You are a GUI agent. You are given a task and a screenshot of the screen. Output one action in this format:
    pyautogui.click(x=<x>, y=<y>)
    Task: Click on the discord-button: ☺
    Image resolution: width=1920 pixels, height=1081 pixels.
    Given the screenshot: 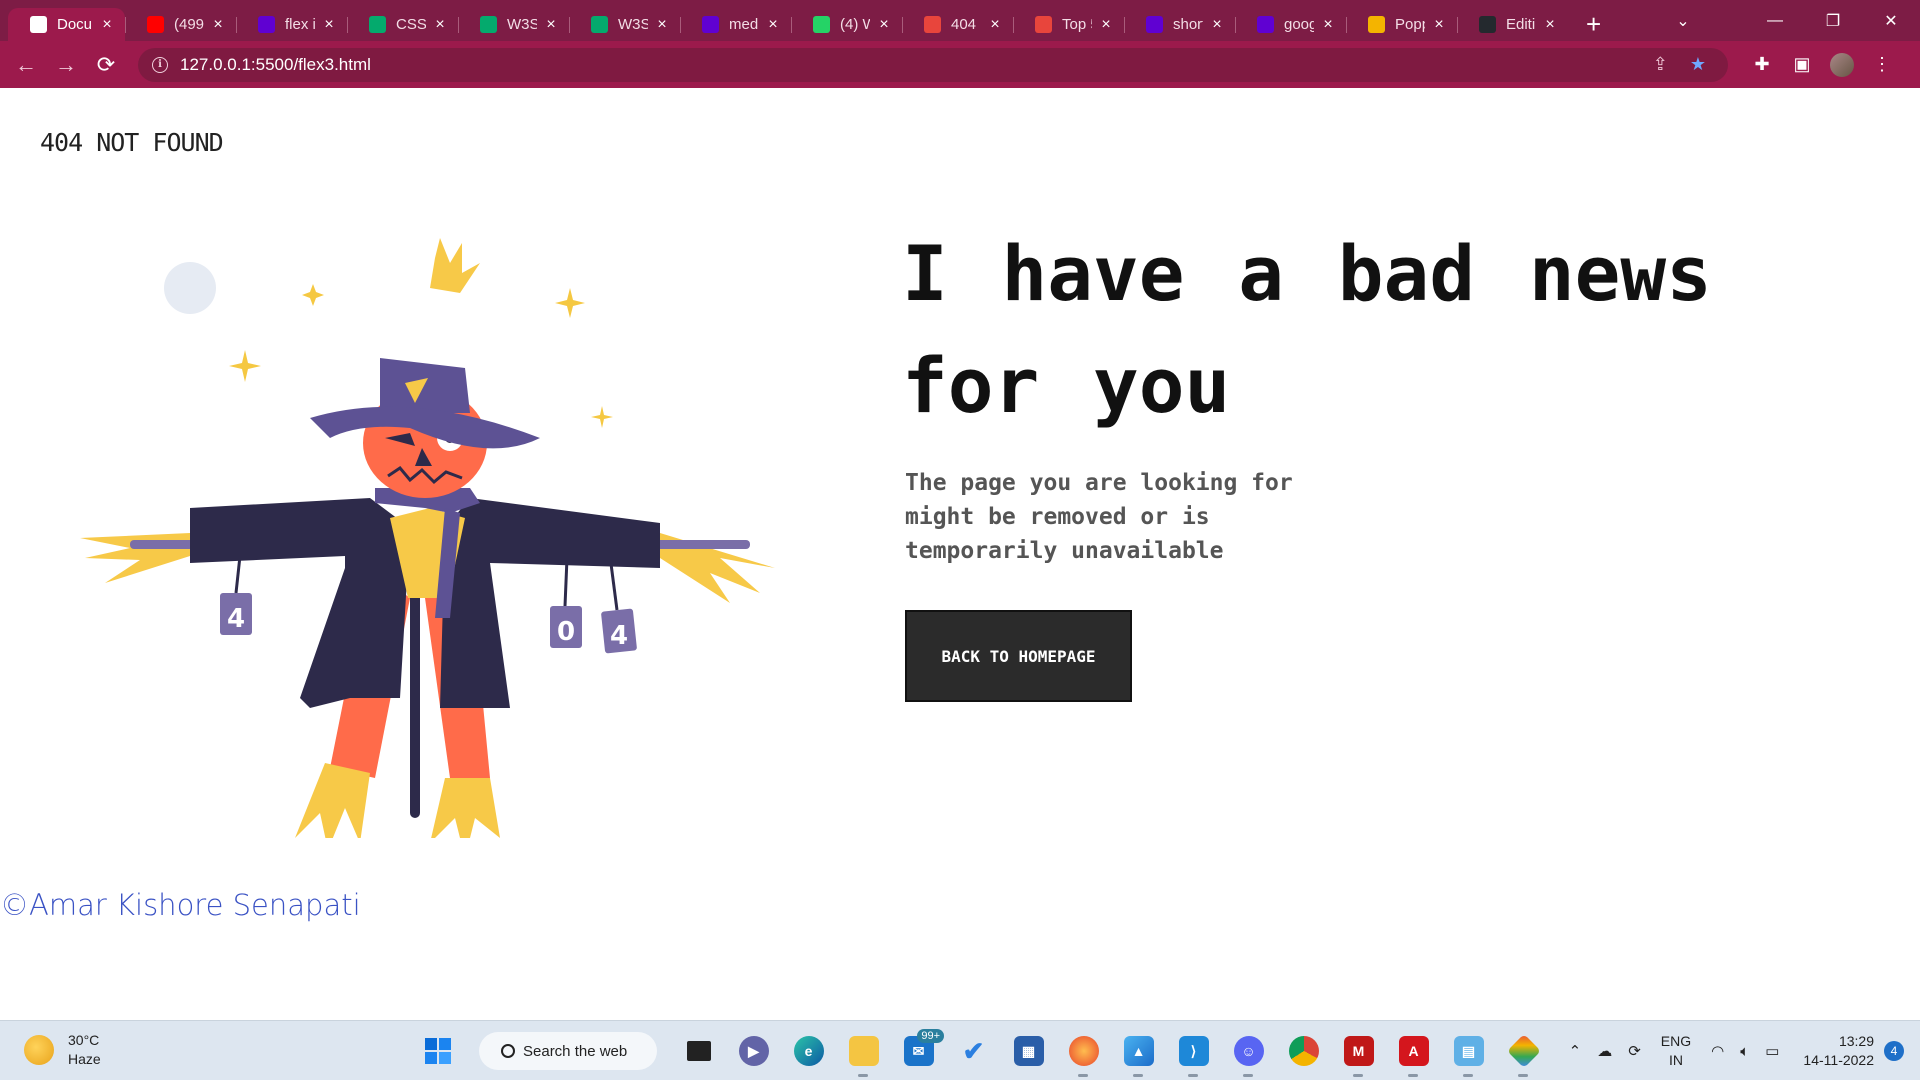 What is the action you would take?
    pyautogui.click(x=1248, y=1051)
    